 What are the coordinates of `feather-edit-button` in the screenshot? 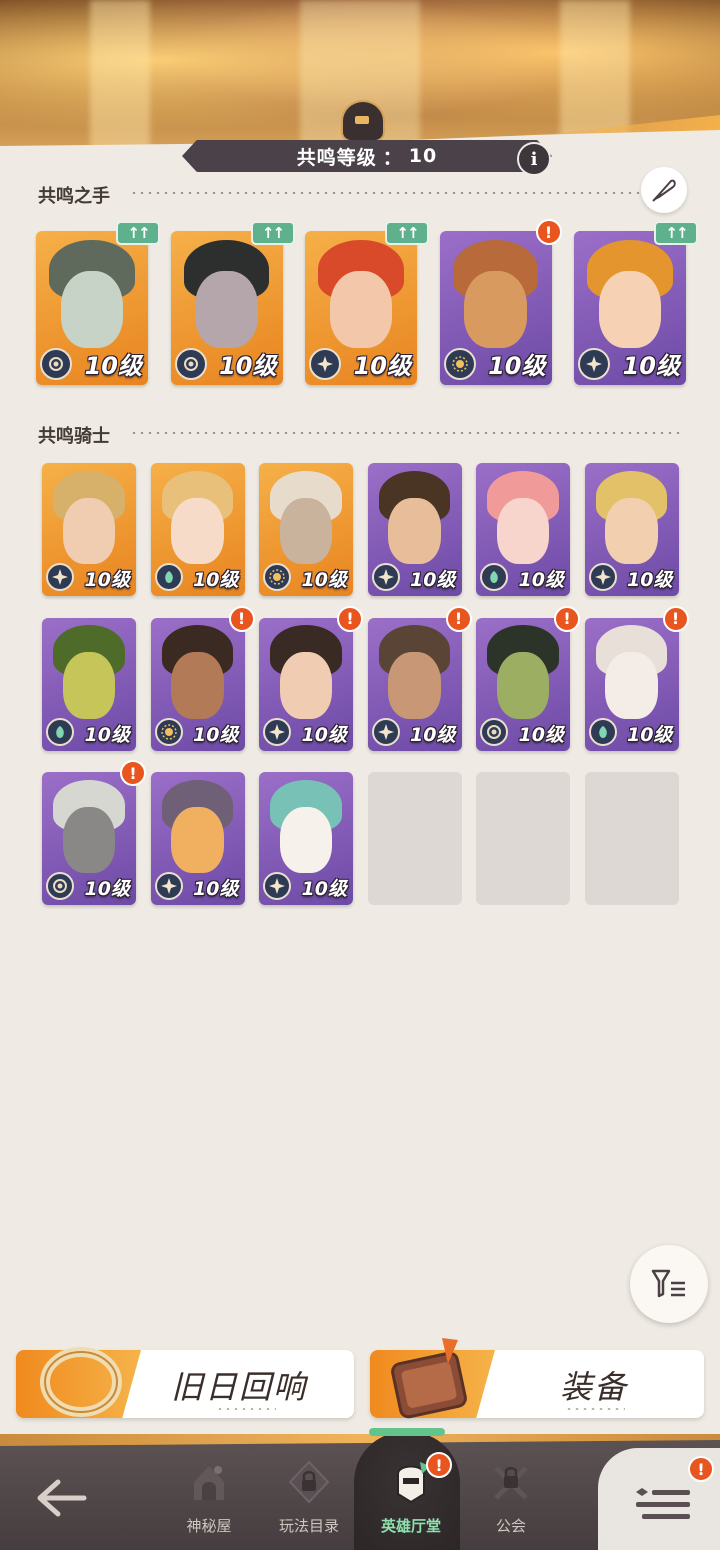 It's located at (664, 190).